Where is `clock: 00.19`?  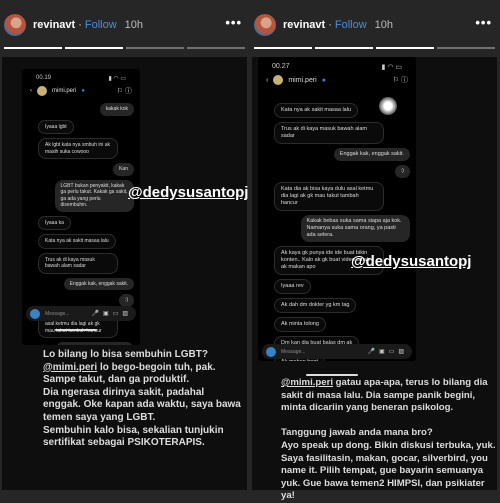 clock: 00.19 is located at coordinates (44, 78).